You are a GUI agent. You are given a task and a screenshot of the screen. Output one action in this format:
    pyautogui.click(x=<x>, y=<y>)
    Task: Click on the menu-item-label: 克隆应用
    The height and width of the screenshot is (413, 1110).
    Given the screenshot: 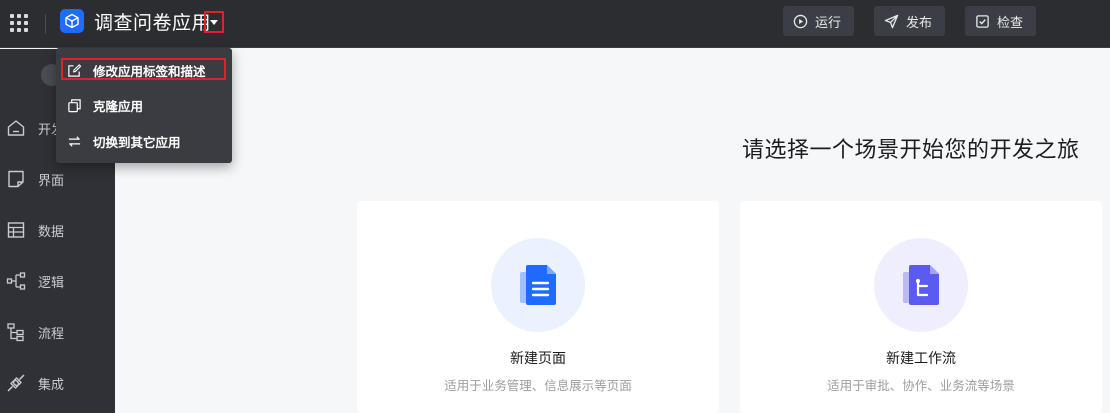 What is the action you would take?
    pyautogui.click(x=118, y=106)
    